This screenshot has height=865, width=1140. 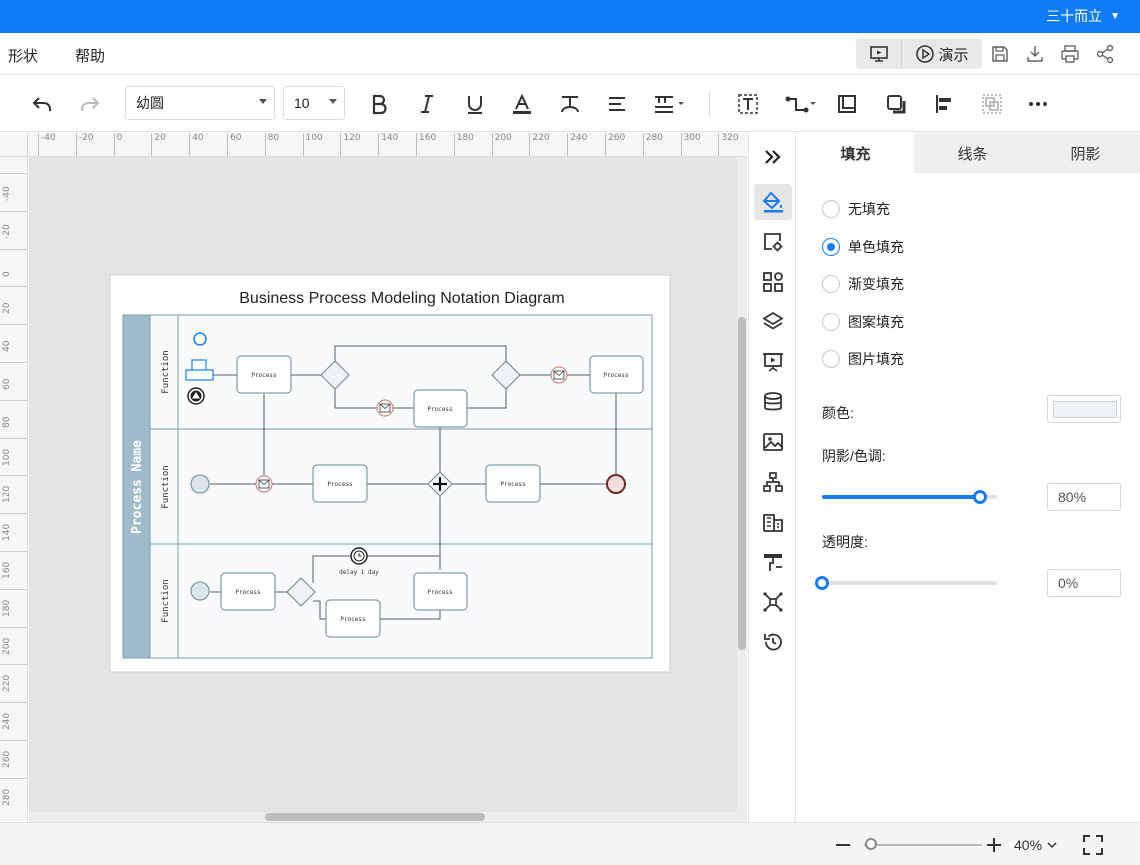 I want to click on align-icon, so click(x=617, y=104).